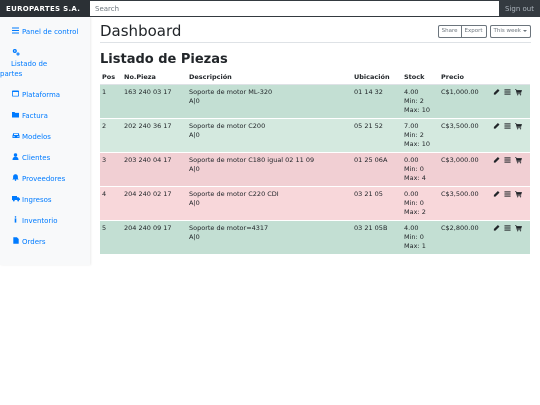 The height and width of the screenshot is (405, 540). Describe the element at coordinates (510, 31) in the screenshot. I see `period-dropdown: This week` at that location.